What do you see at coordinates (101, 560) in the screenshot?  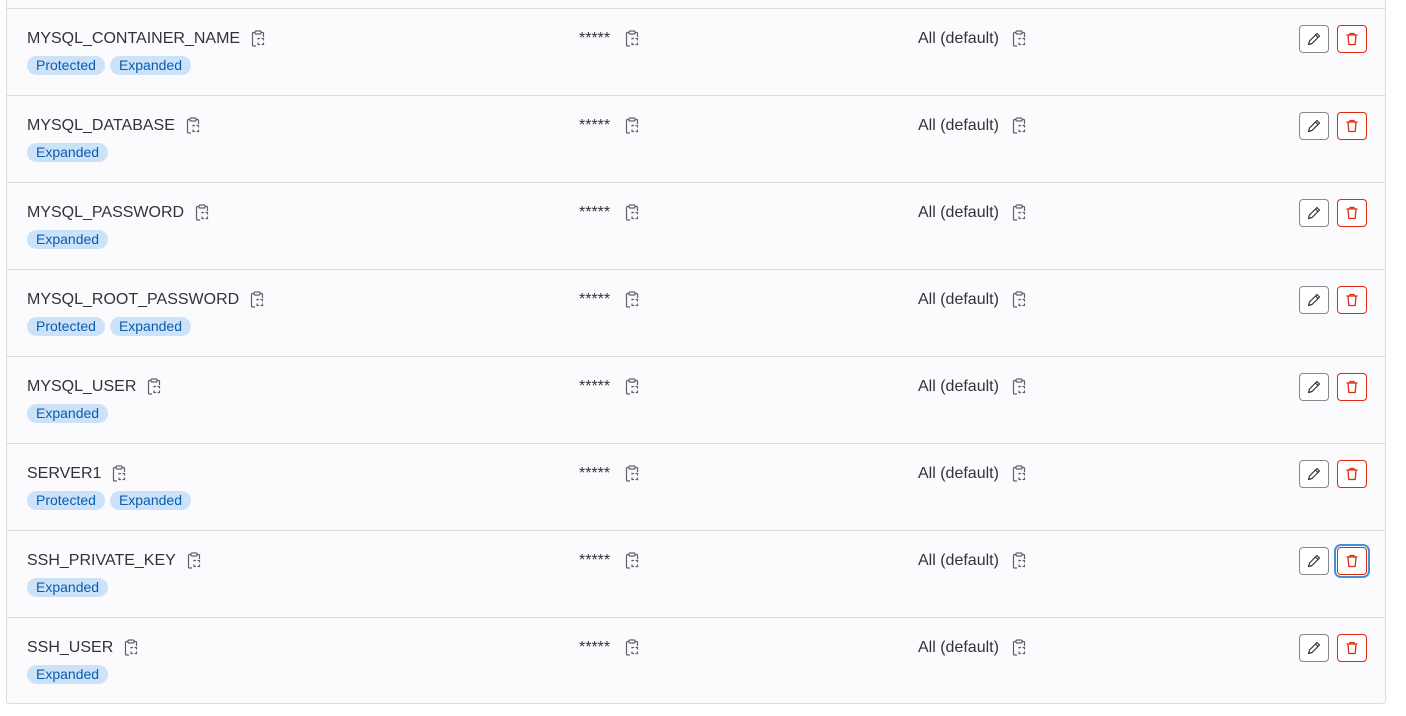 I see `variable-key: SSH_PRIVATE_KEY` at bounding box center [101, 560].